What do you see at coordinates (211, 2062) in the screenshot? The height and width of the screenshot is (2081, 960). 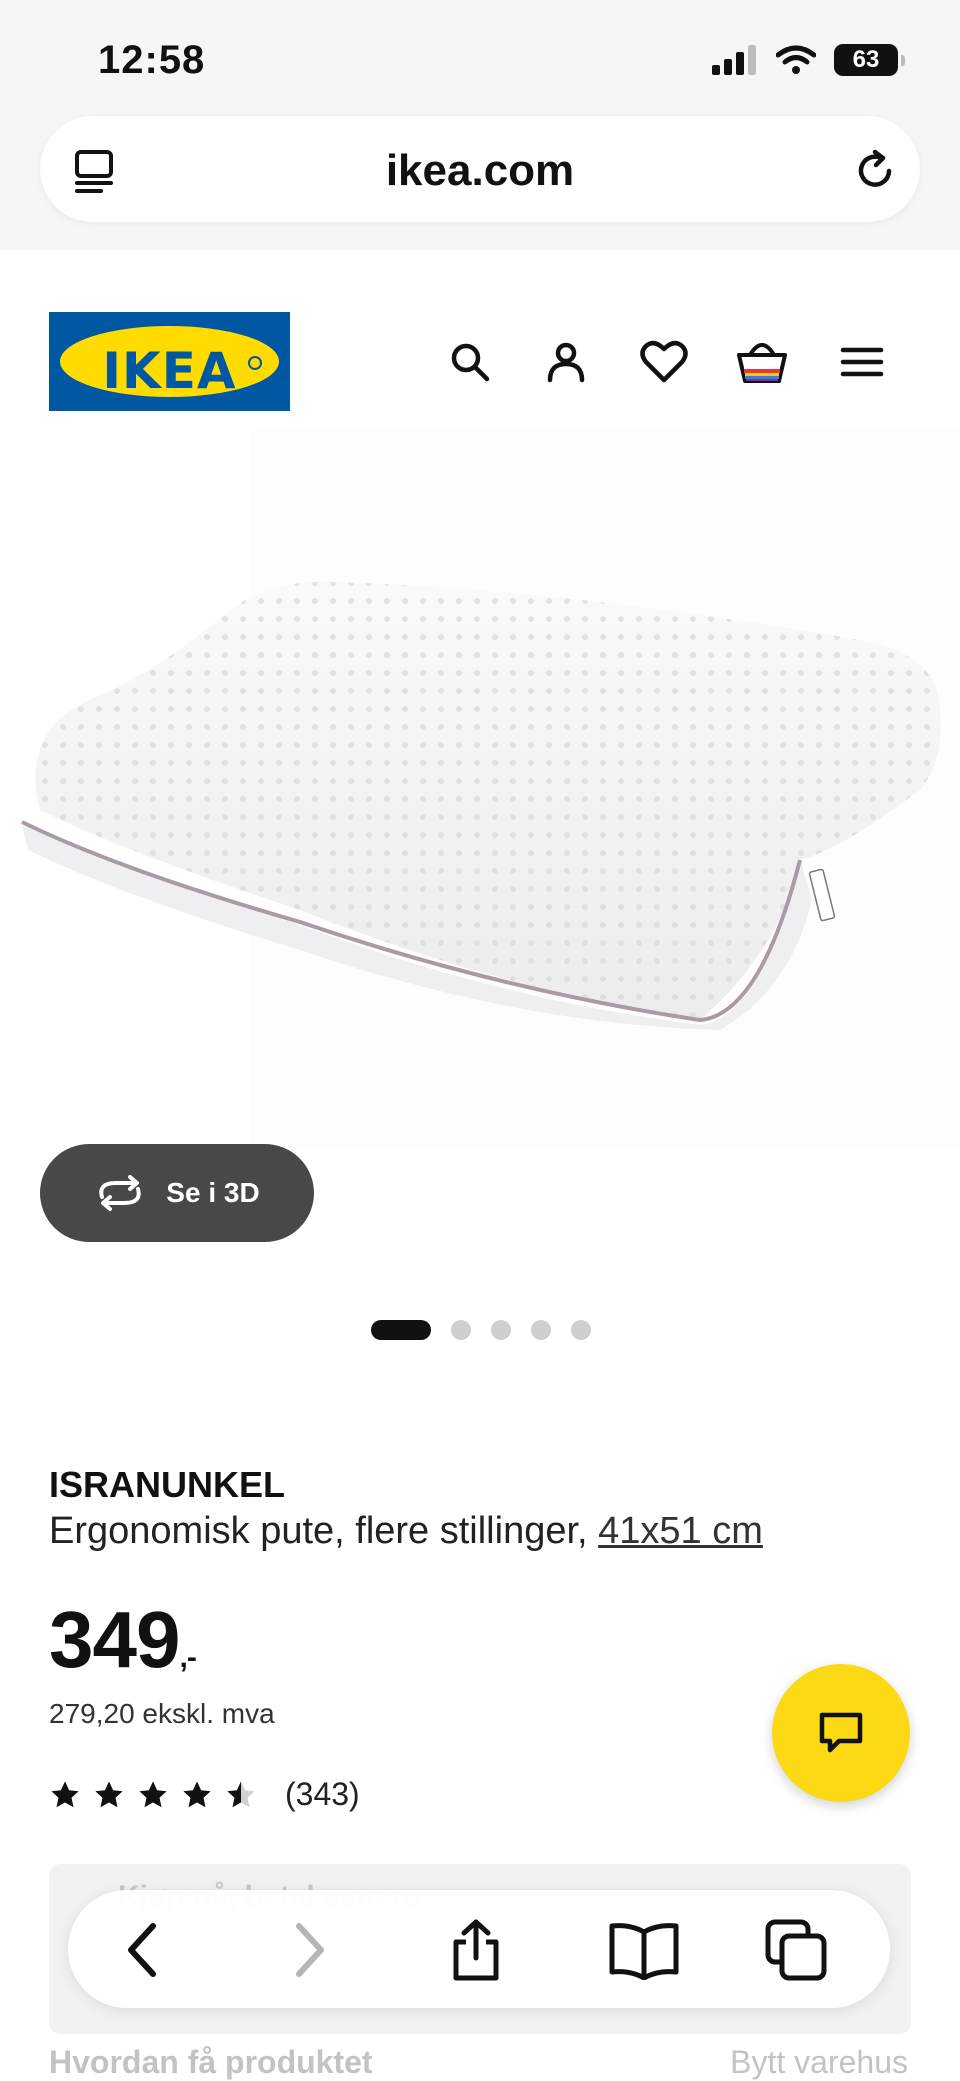 I see `delivery-heading: Hvordan få produktet` at bounding box center [211, 2062].